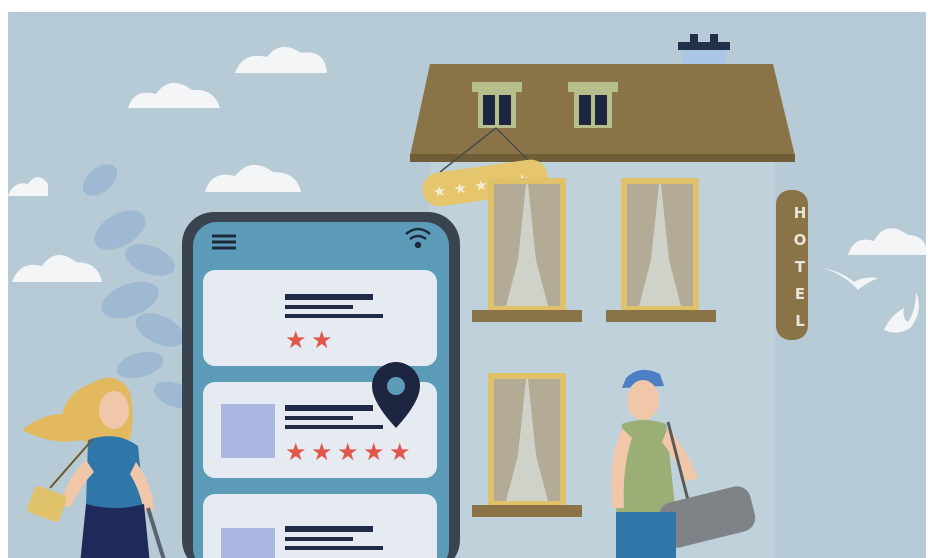 This screenshot has width=928, height=558. I want to click on listing-card: ★ ★, so click(320, 318).